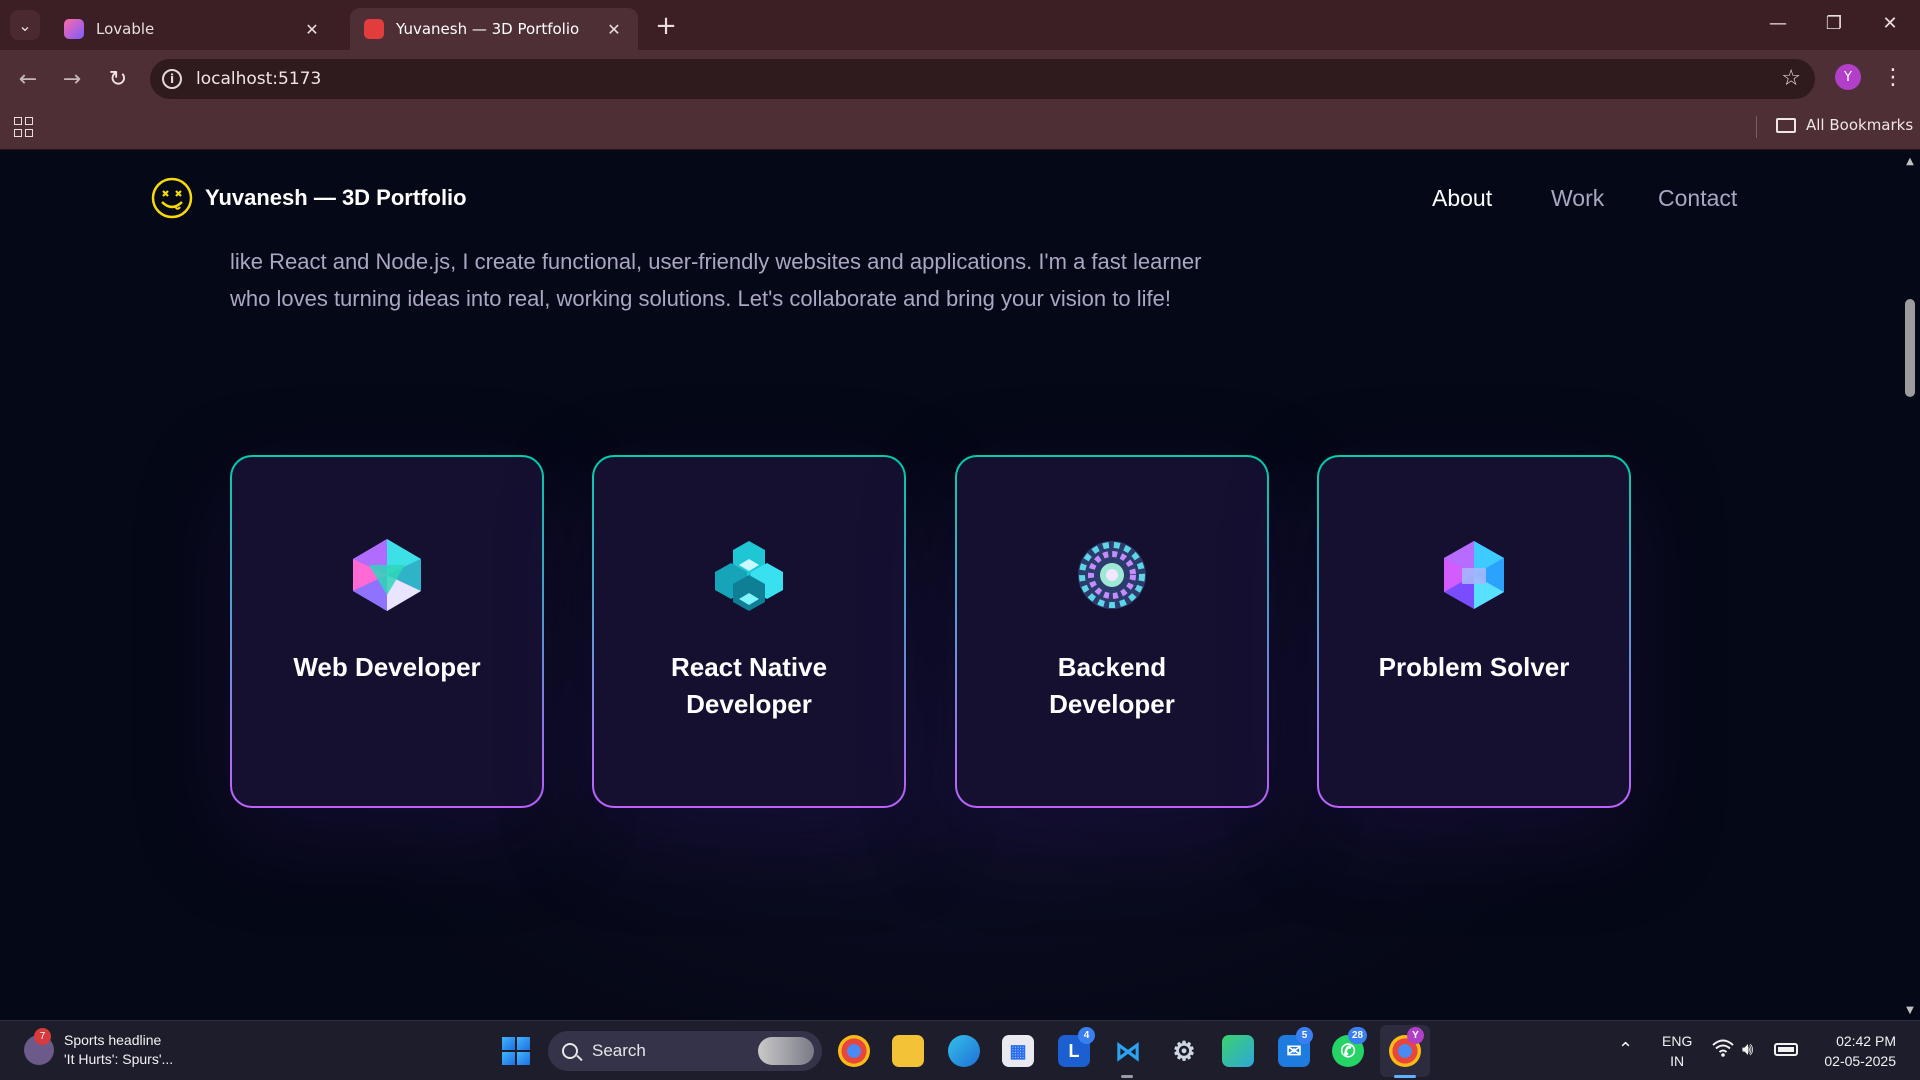 This screenshot has width=1920, height=1080. I want to click on scroll-thumb, so click(1910, 348).